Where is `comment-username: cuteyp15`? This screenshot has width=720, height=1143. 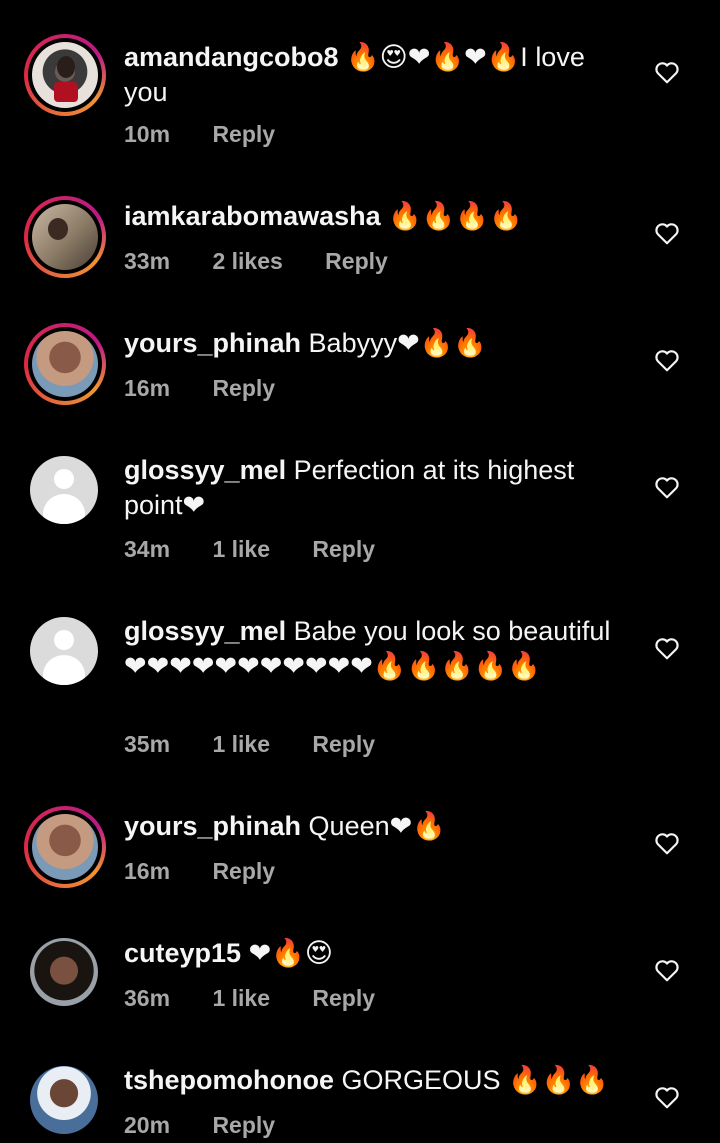
comment-username: cuteyp15 is located at coordinates (182, 953).